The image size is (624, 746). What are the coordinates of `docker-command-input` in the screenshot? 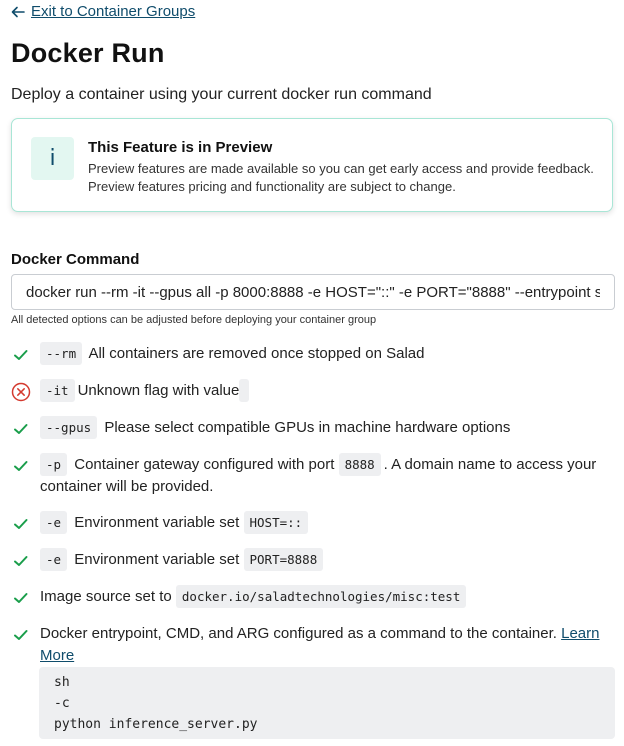 It's located at (313, 292).